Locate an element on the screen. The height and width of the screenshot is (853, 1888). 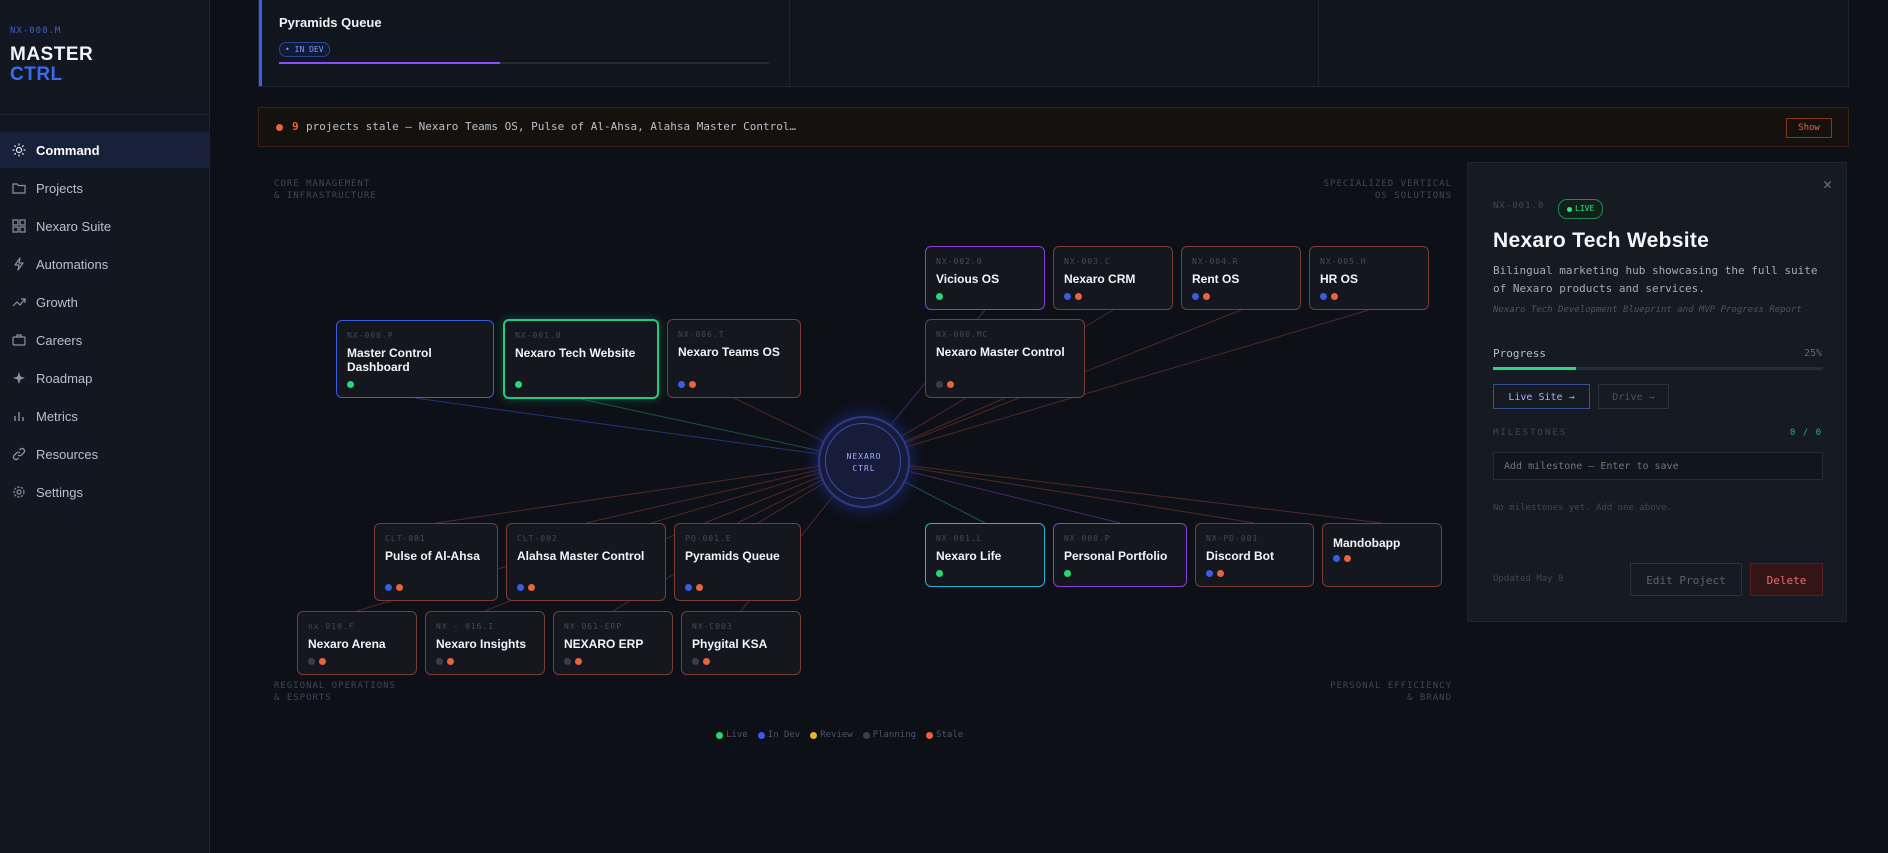
project-name: Pyramids Queue is located at coordinates (330, 22).